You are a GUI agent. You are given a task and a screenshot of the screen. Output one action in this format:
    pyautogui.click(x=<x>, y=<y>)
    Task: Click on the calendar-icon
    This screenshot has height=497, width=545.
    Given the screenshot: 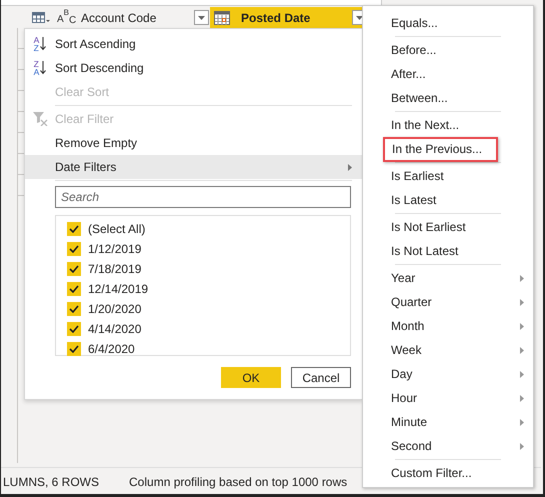 What is the action you would take?
    pyautogui.click(x=222, y=17)
    